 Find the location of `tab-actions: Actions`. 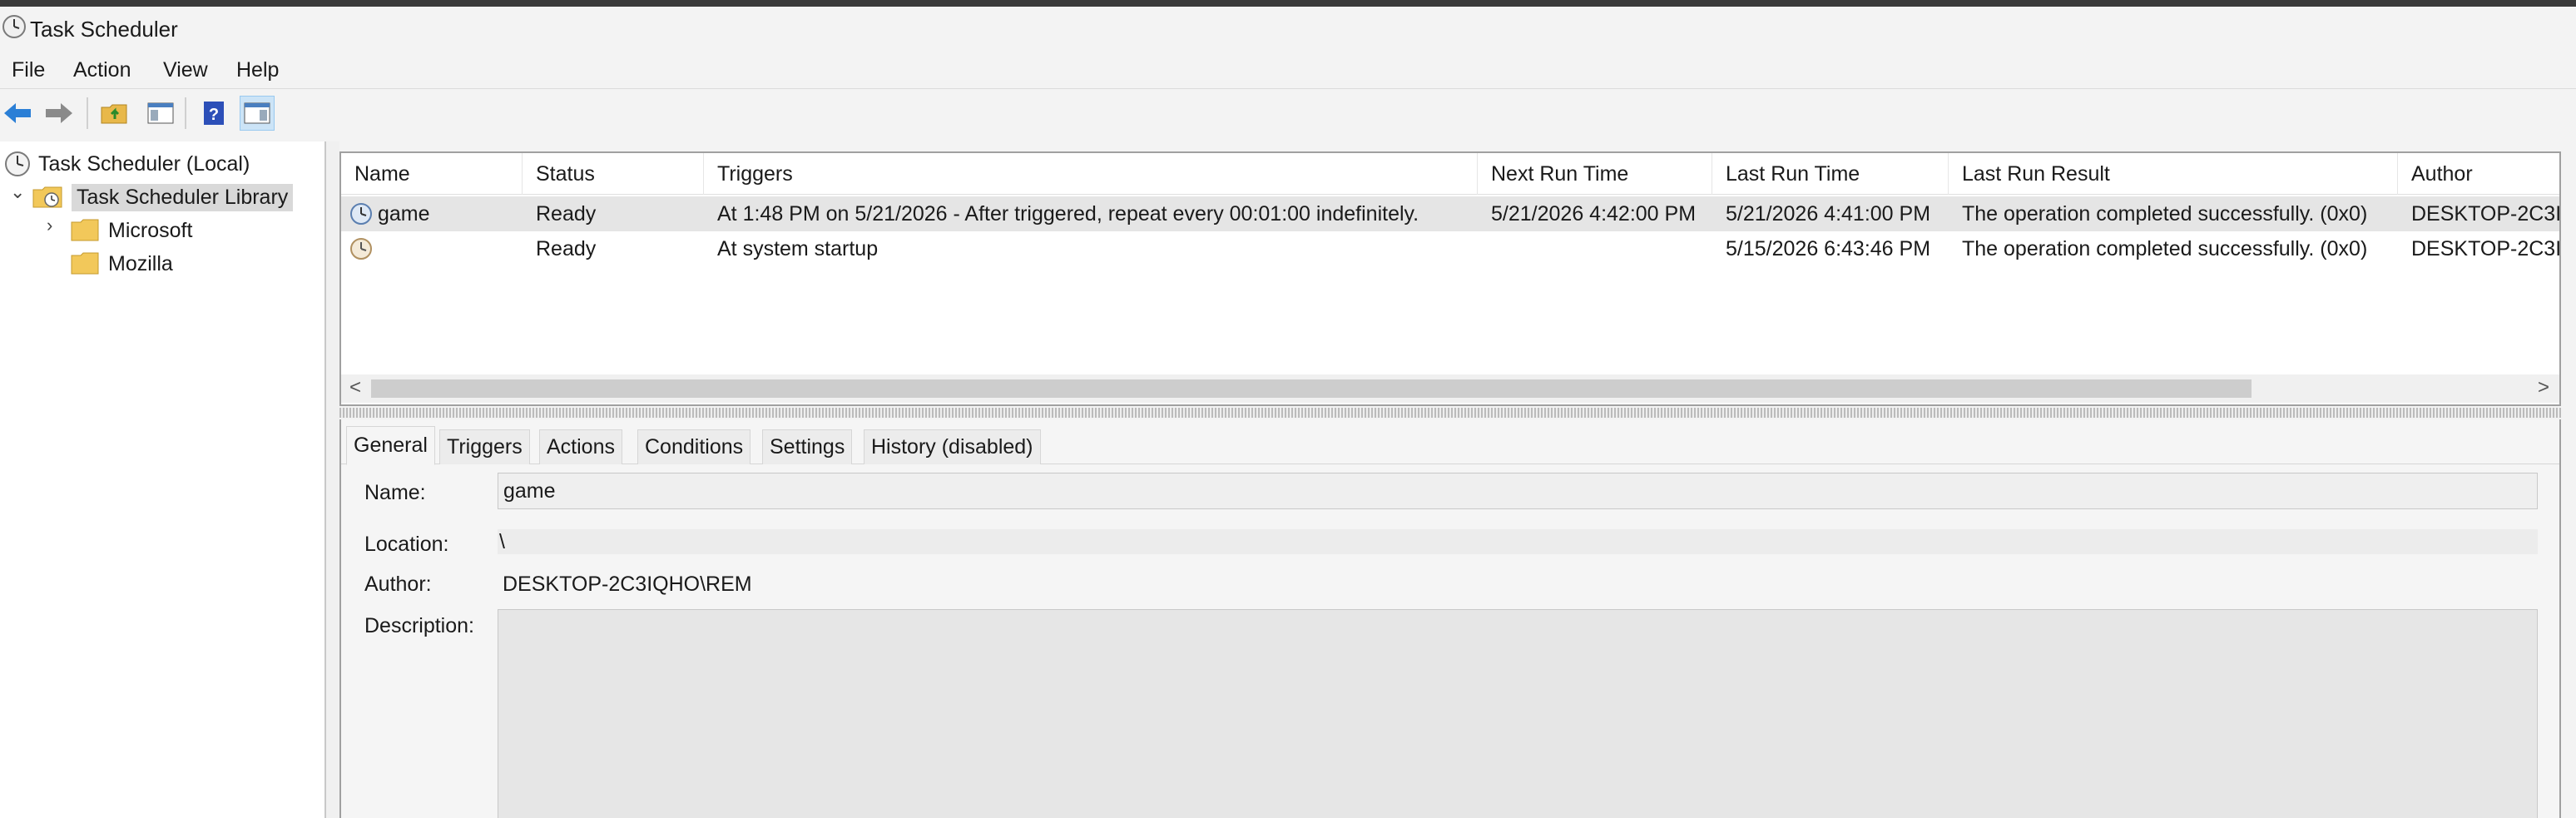

tab-actions: Actions is located at coordinates (581, 446).